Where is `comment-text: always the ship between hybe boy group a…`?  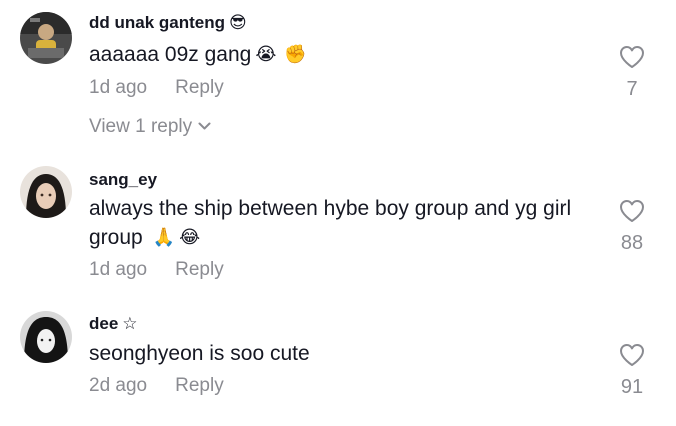
comment-text: always the ship between hybe boy group a… is located at coordinates (339, 223).